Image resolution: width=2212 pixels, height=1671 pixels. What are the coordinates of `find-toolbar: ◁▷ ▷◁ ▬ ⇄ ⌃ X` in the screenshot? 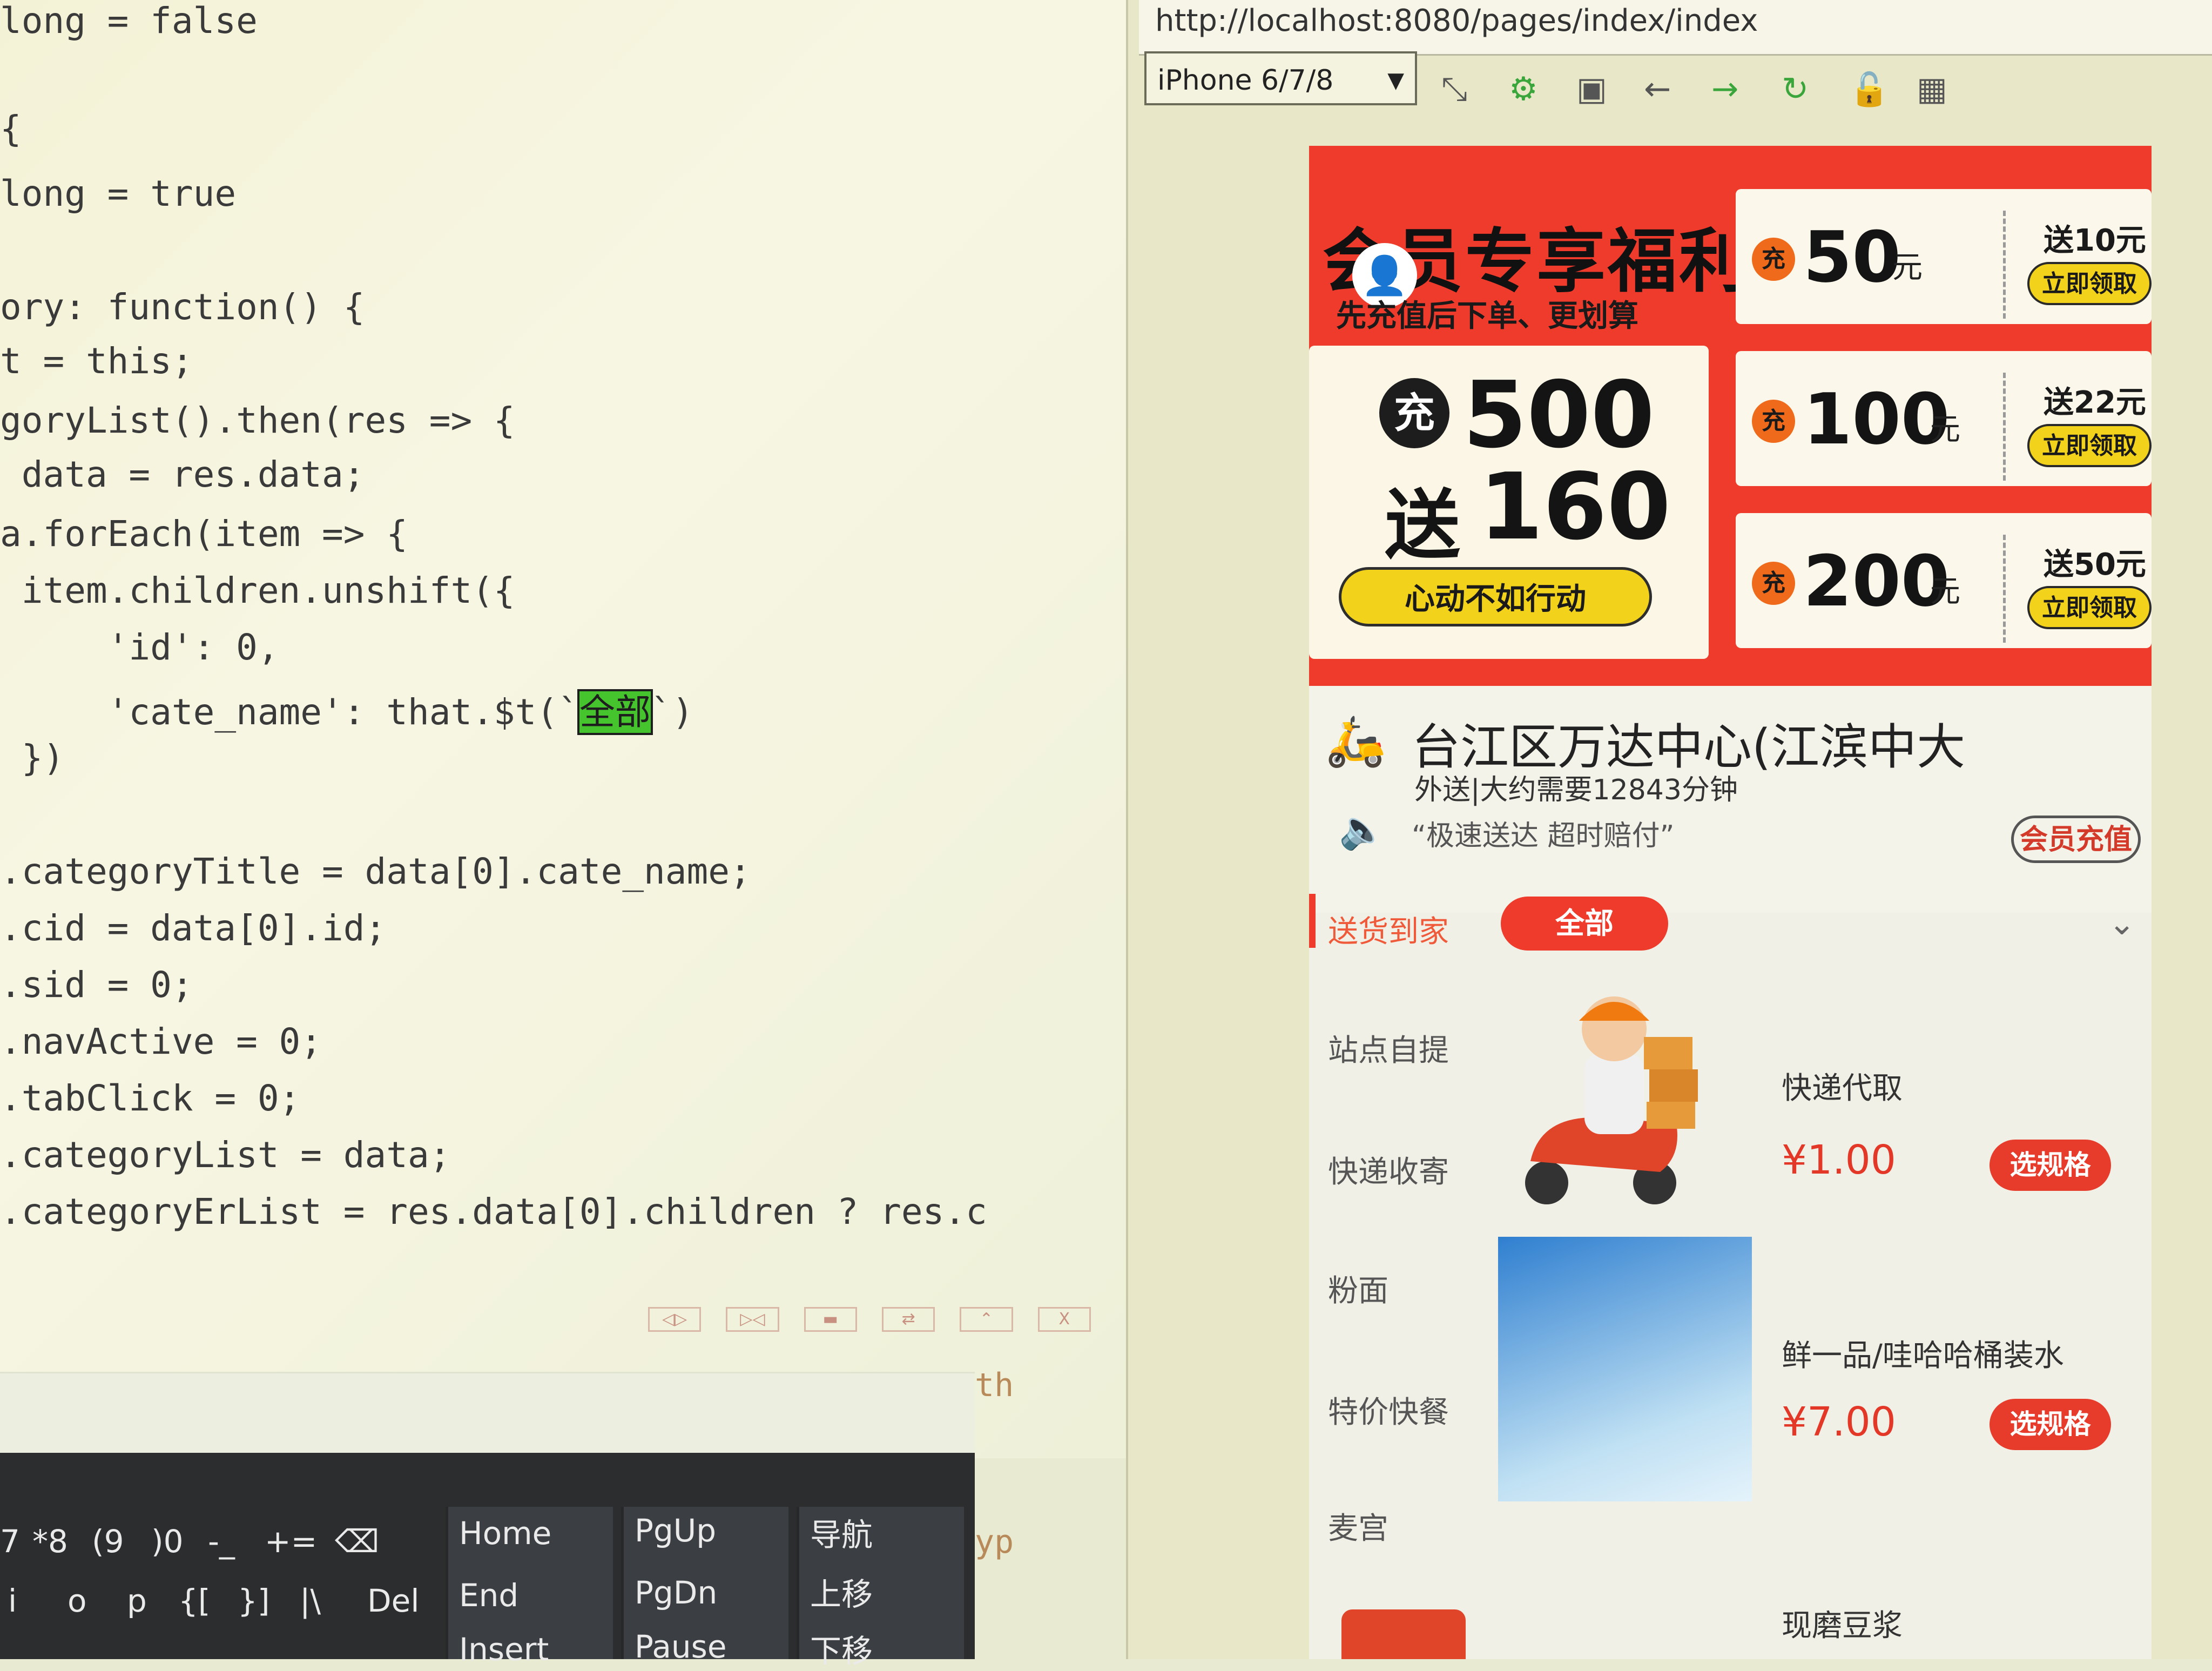 It's located at (869, 1323).